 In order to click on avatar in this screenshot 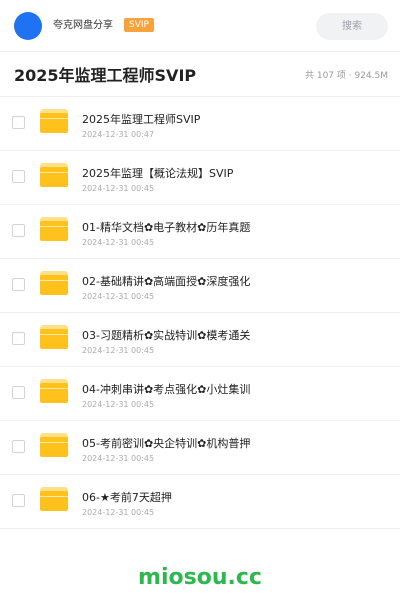, I will do `click(28, 26)`.